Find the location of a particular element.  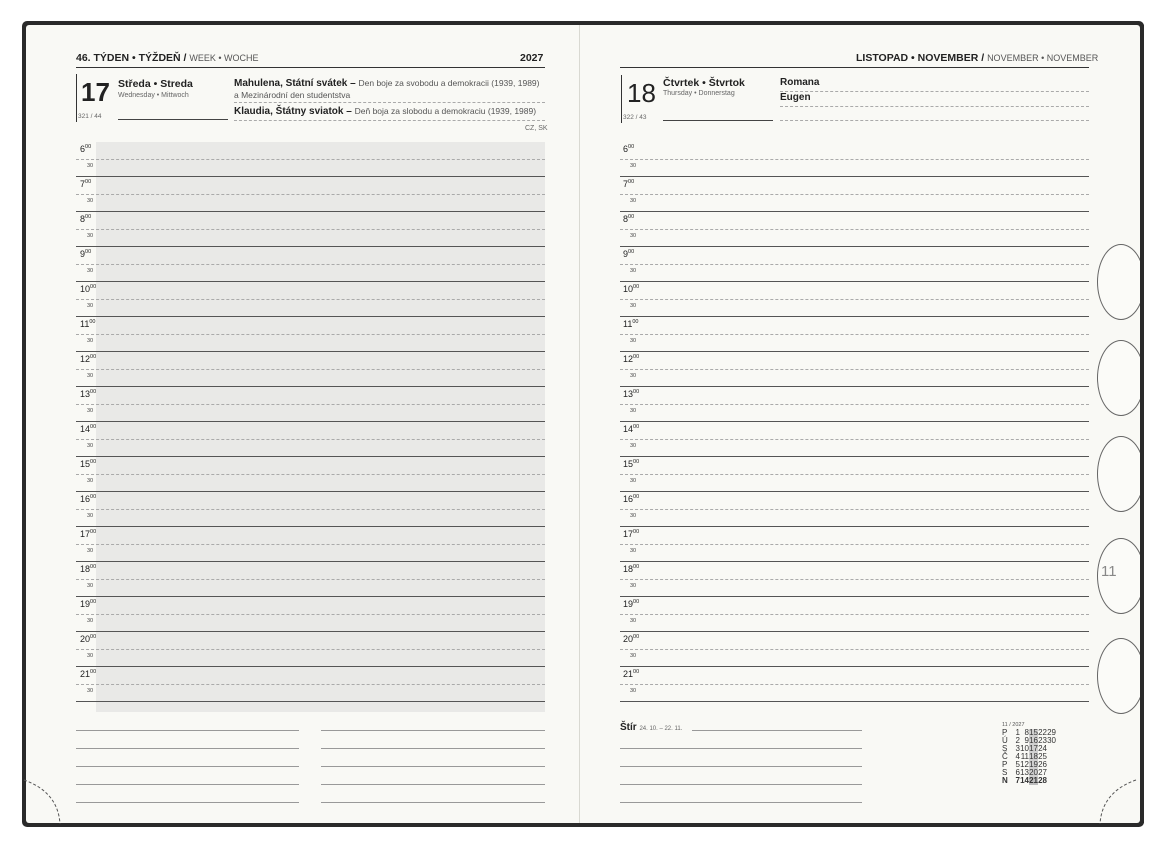

day-name: Středa • Streda is located at coordinates (155, 84).